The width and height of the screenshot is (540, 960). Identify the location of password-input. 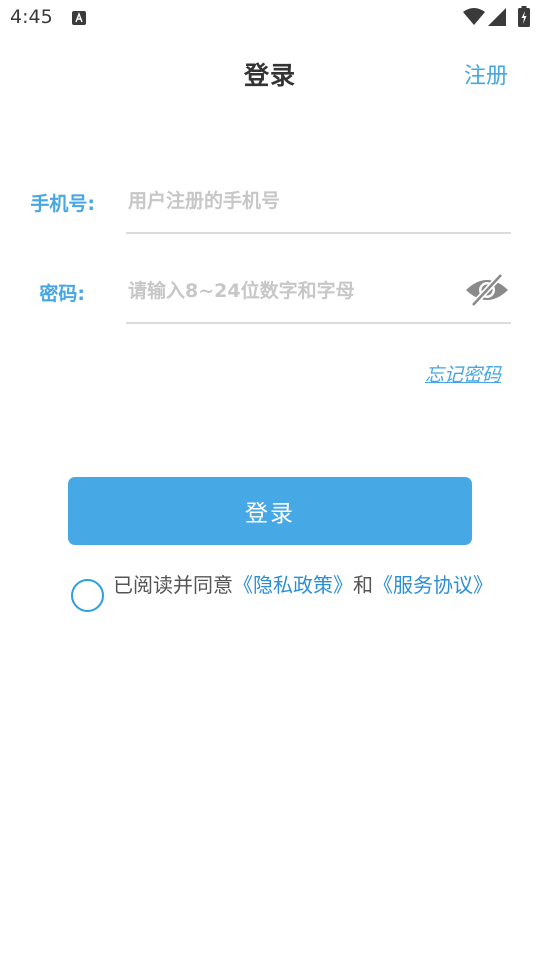
(293, 291).